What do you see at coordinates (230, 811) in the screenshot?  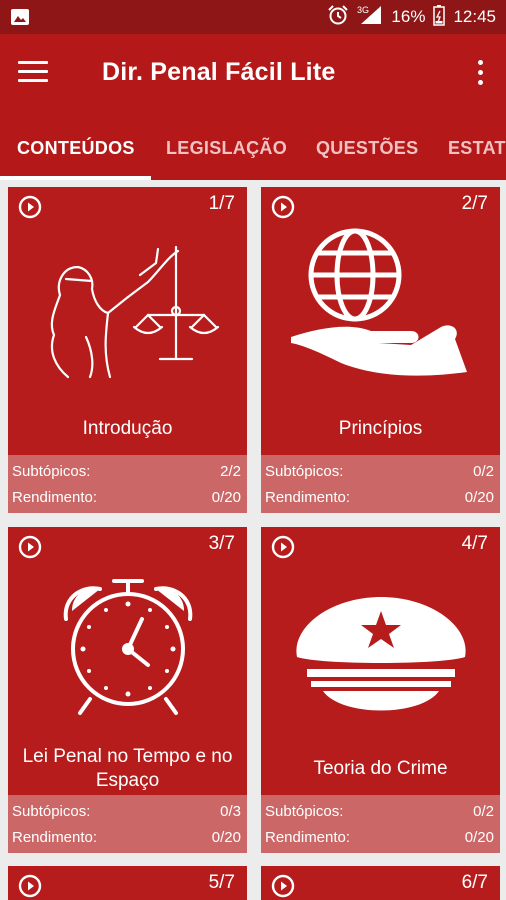 I see `subtopics-value: 0/3` at bounding box center [230, 811].